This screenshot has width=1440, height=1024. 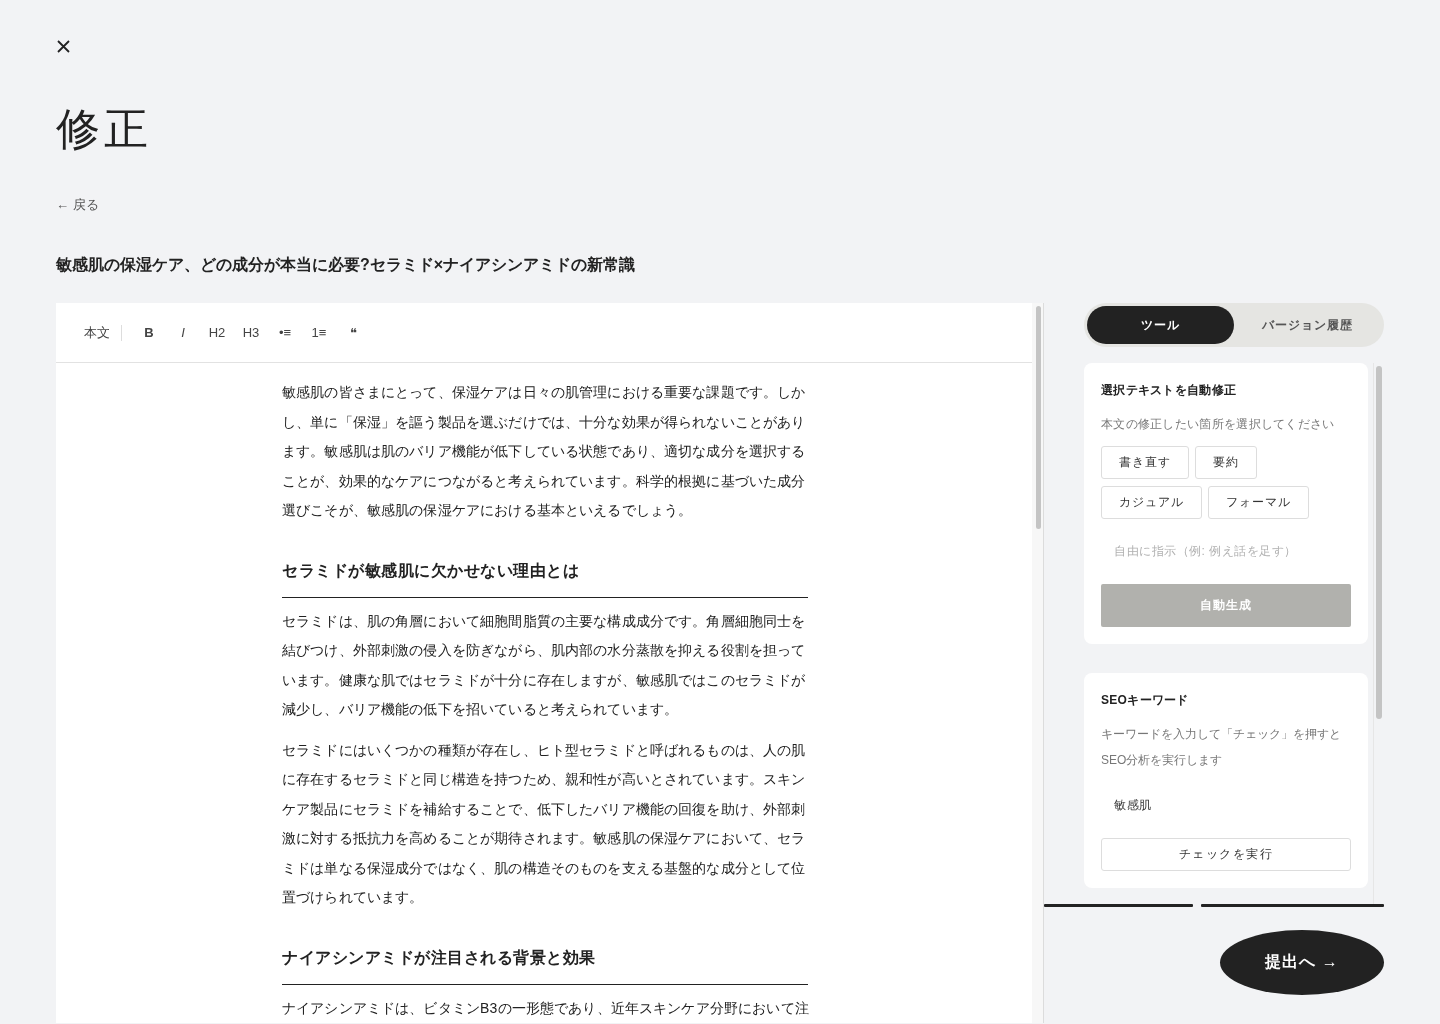 I want to click on toolbar-button: H3, so click(x=251, y=332).